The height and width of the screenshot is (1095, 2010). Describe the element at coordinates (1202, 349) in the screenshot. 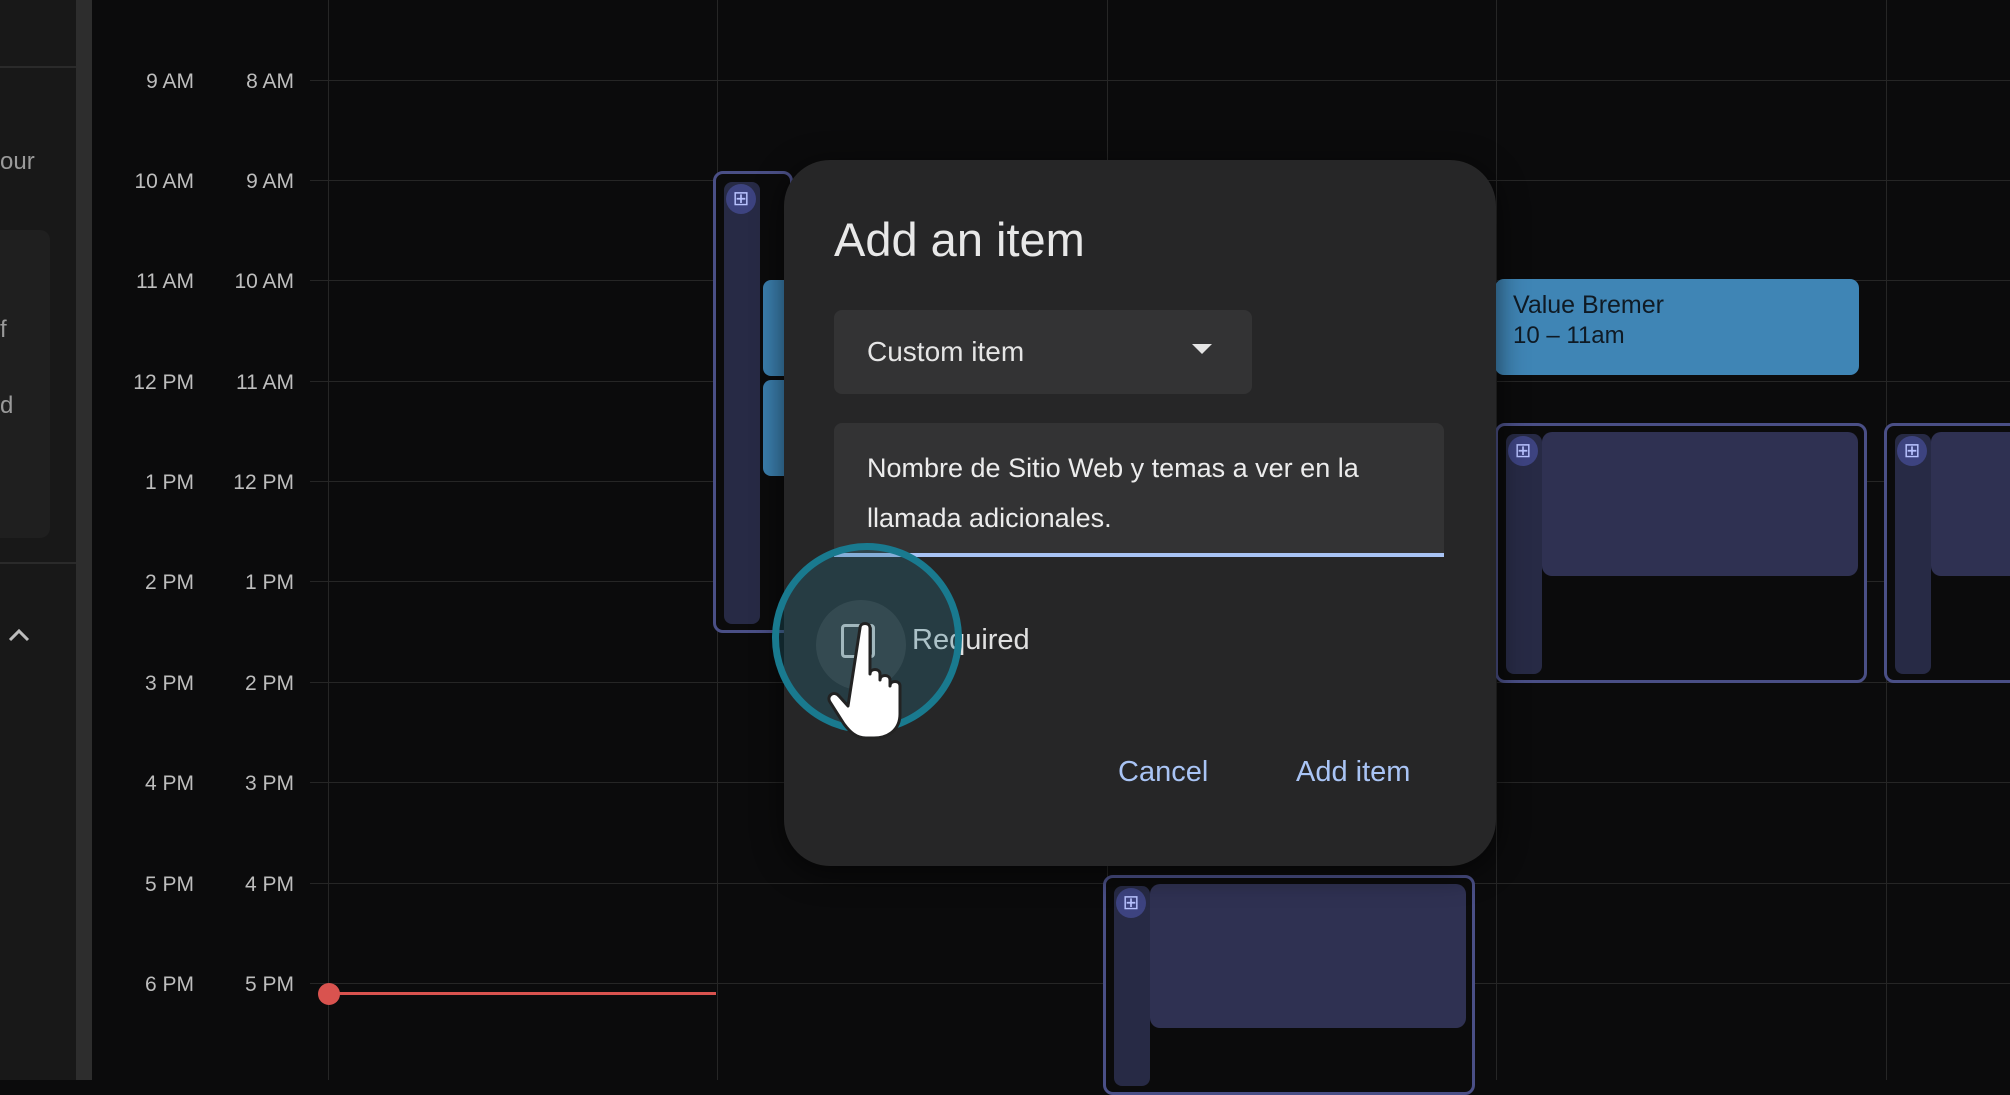

I see `caret-down-icon` at that location.